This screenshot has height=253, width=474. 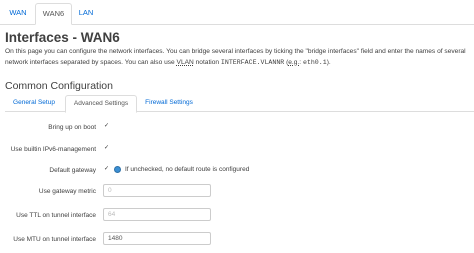 What do you see at coordinates (207, 62) in the screenshot?
I see `description-text: notation` at bounding box center [207, 62].